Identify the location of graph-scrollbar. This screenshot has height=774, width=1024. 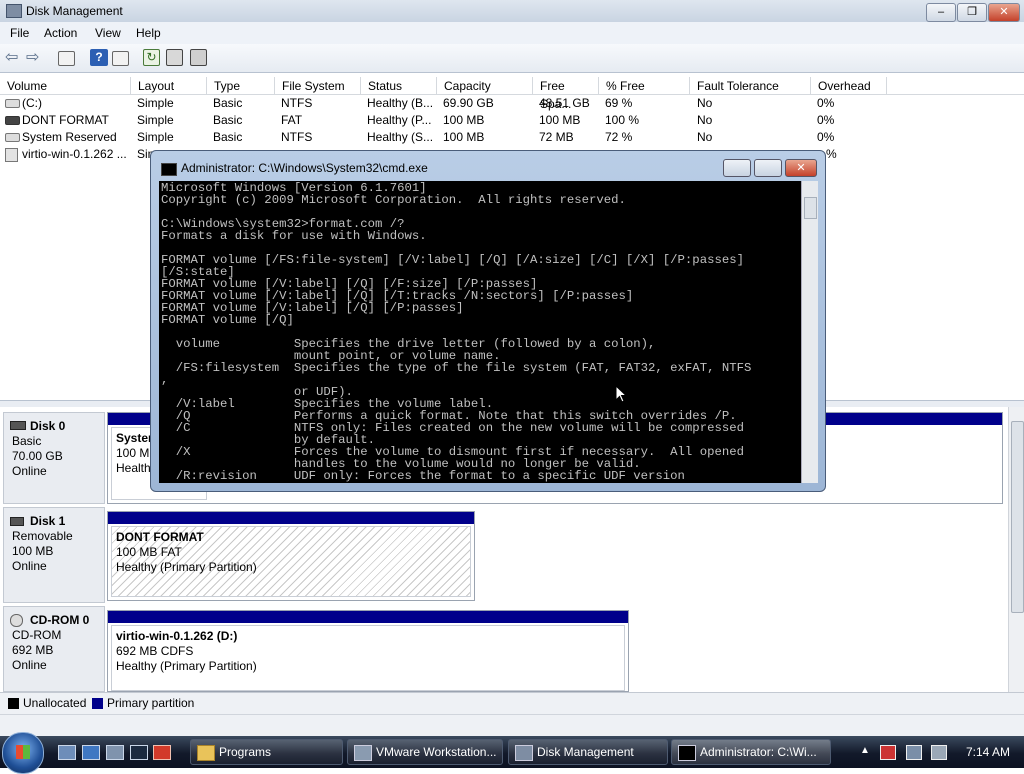
(1016, 549).